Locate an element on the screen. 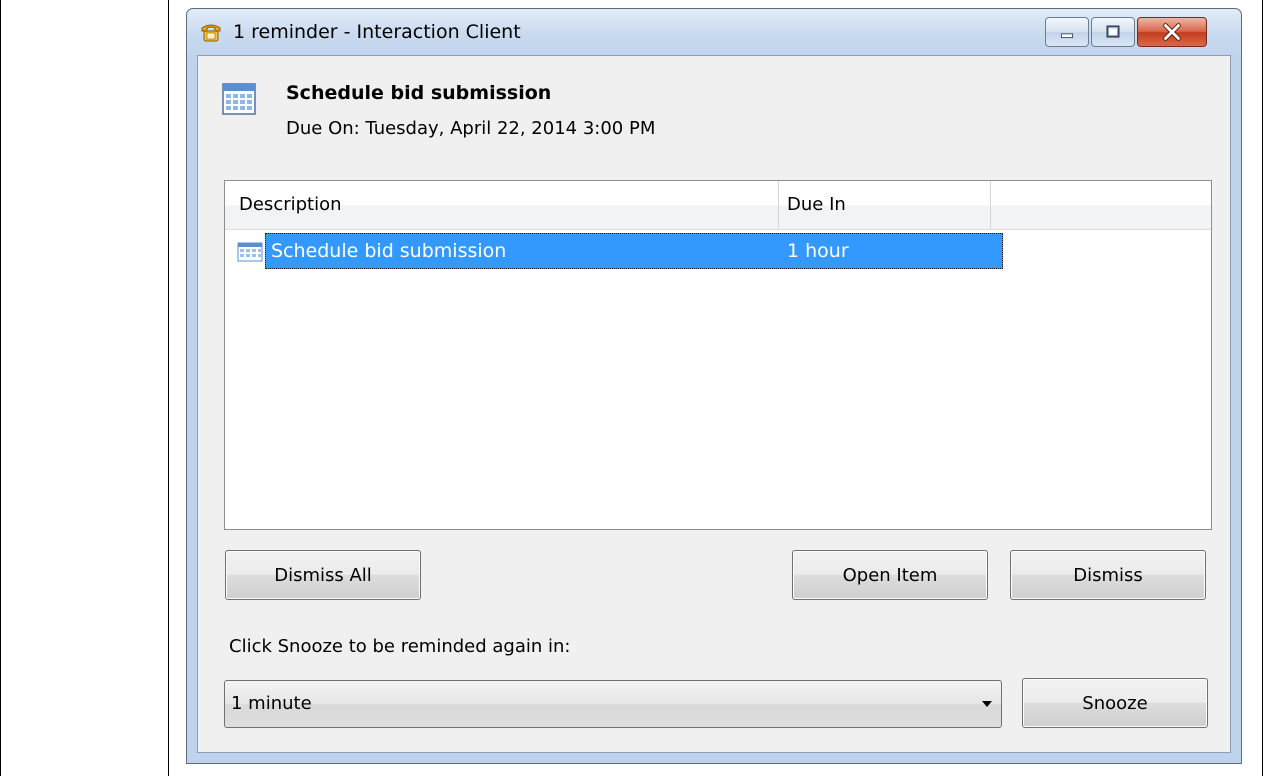 The height and width of the screenshot is (776, 1264). snooze-duration-value: 1 minute is located at coordinates (271, 703).